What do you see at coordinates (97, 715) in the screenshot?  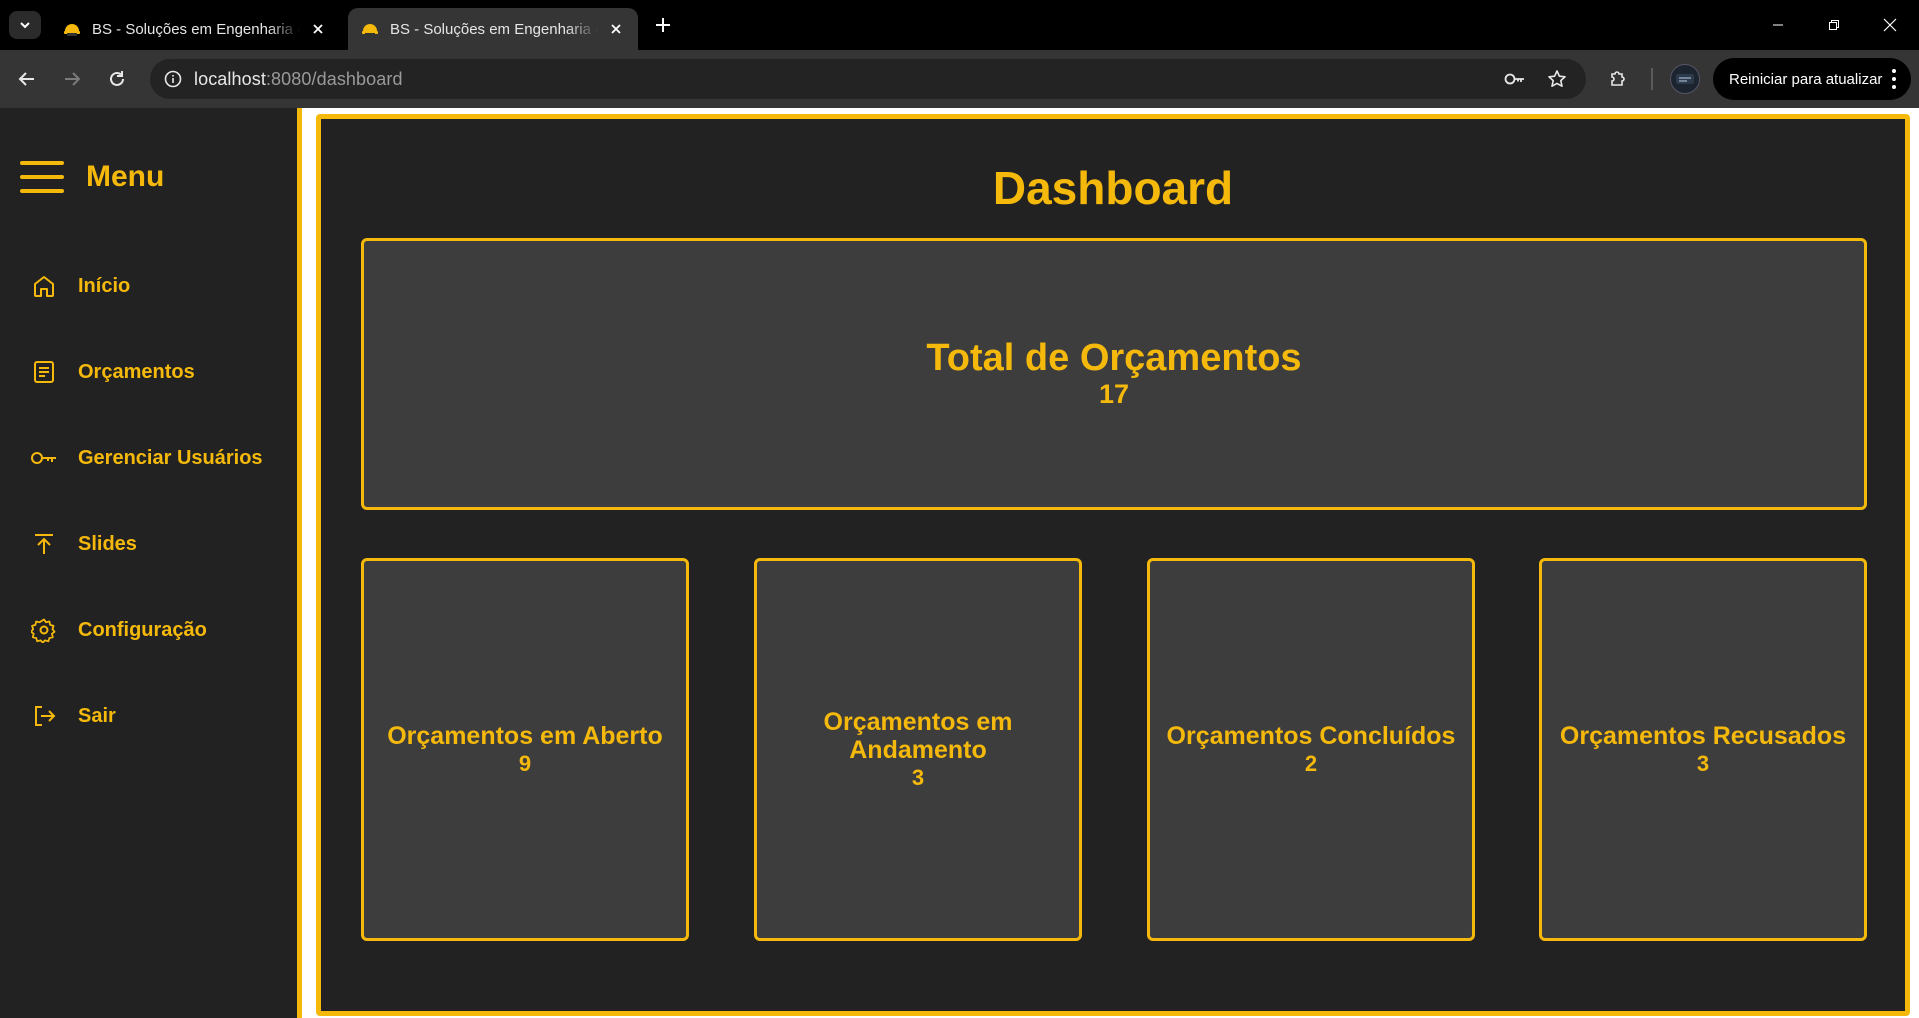 I see `sidebar-item-label: Sair` at bounding box center [97, 715].